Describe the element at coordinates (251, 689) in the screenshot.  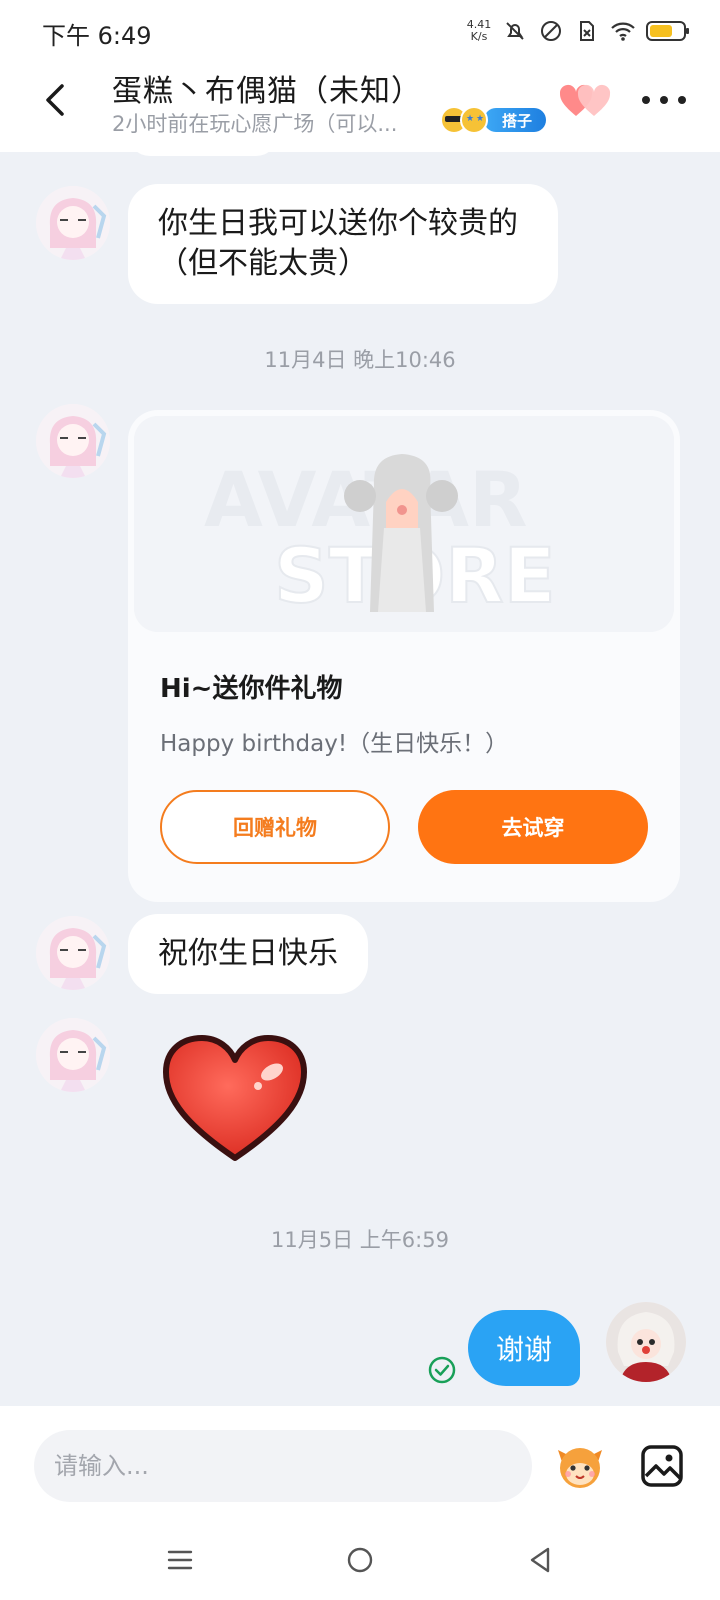
I see `gift-title: Hi~送你件礼物` at that location.